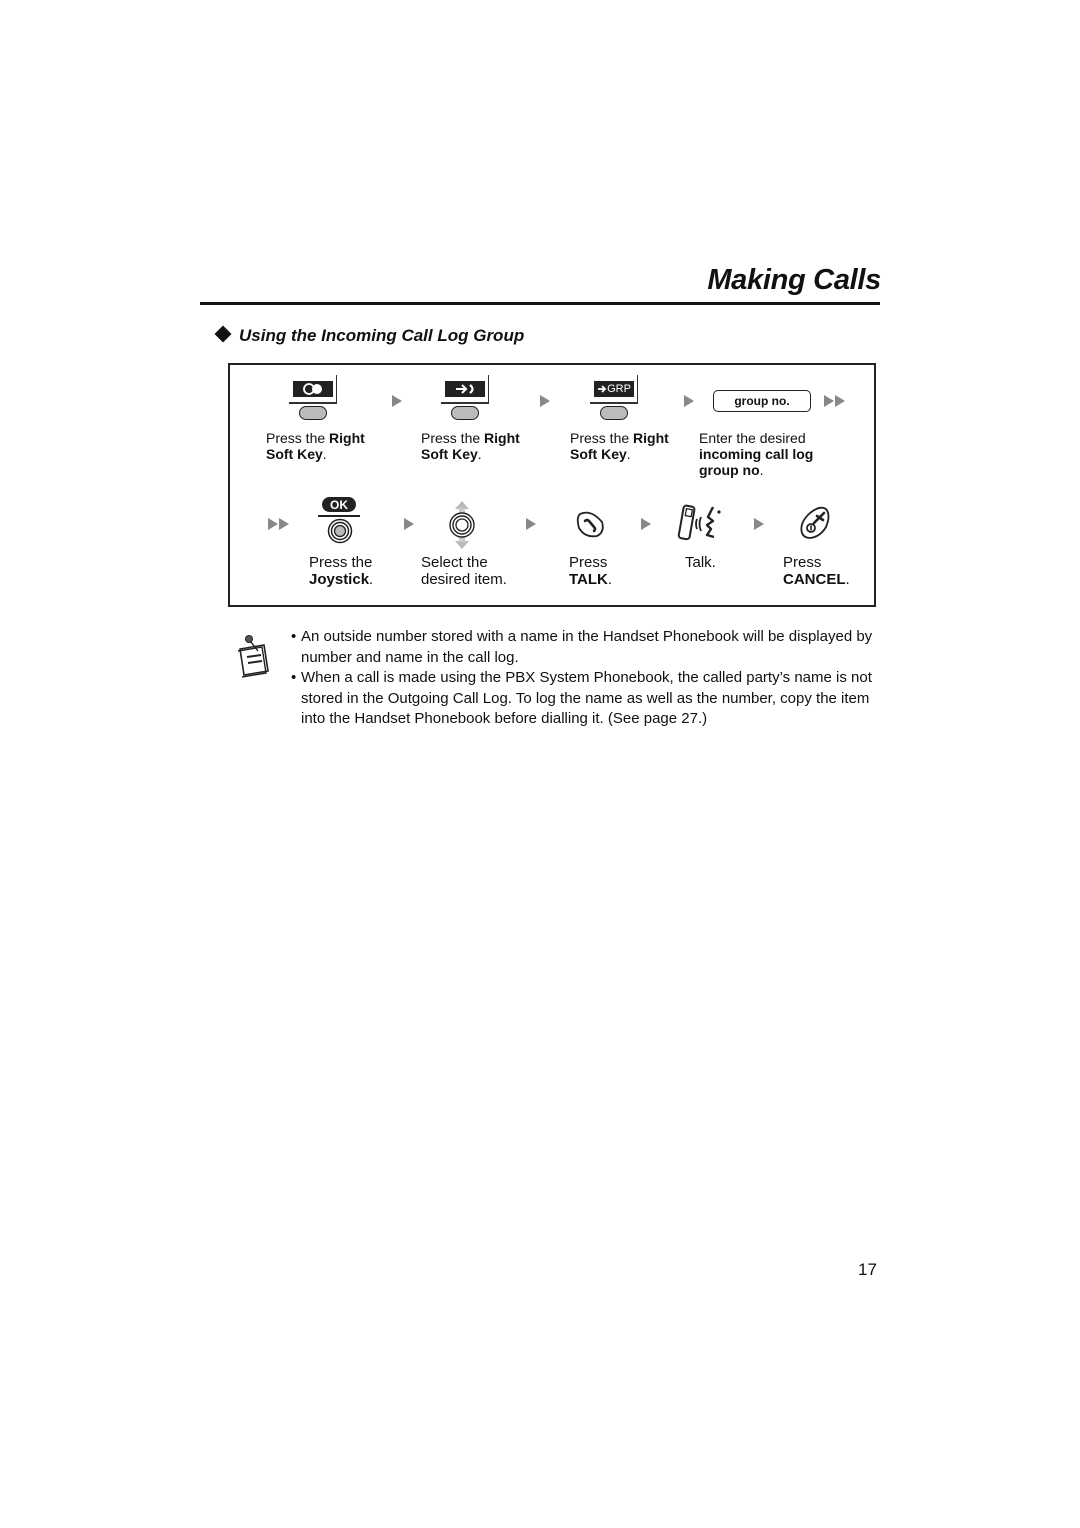 This screenshot has width=1080, height=1528. I want to click on notepad-icon, so click(253, 656).